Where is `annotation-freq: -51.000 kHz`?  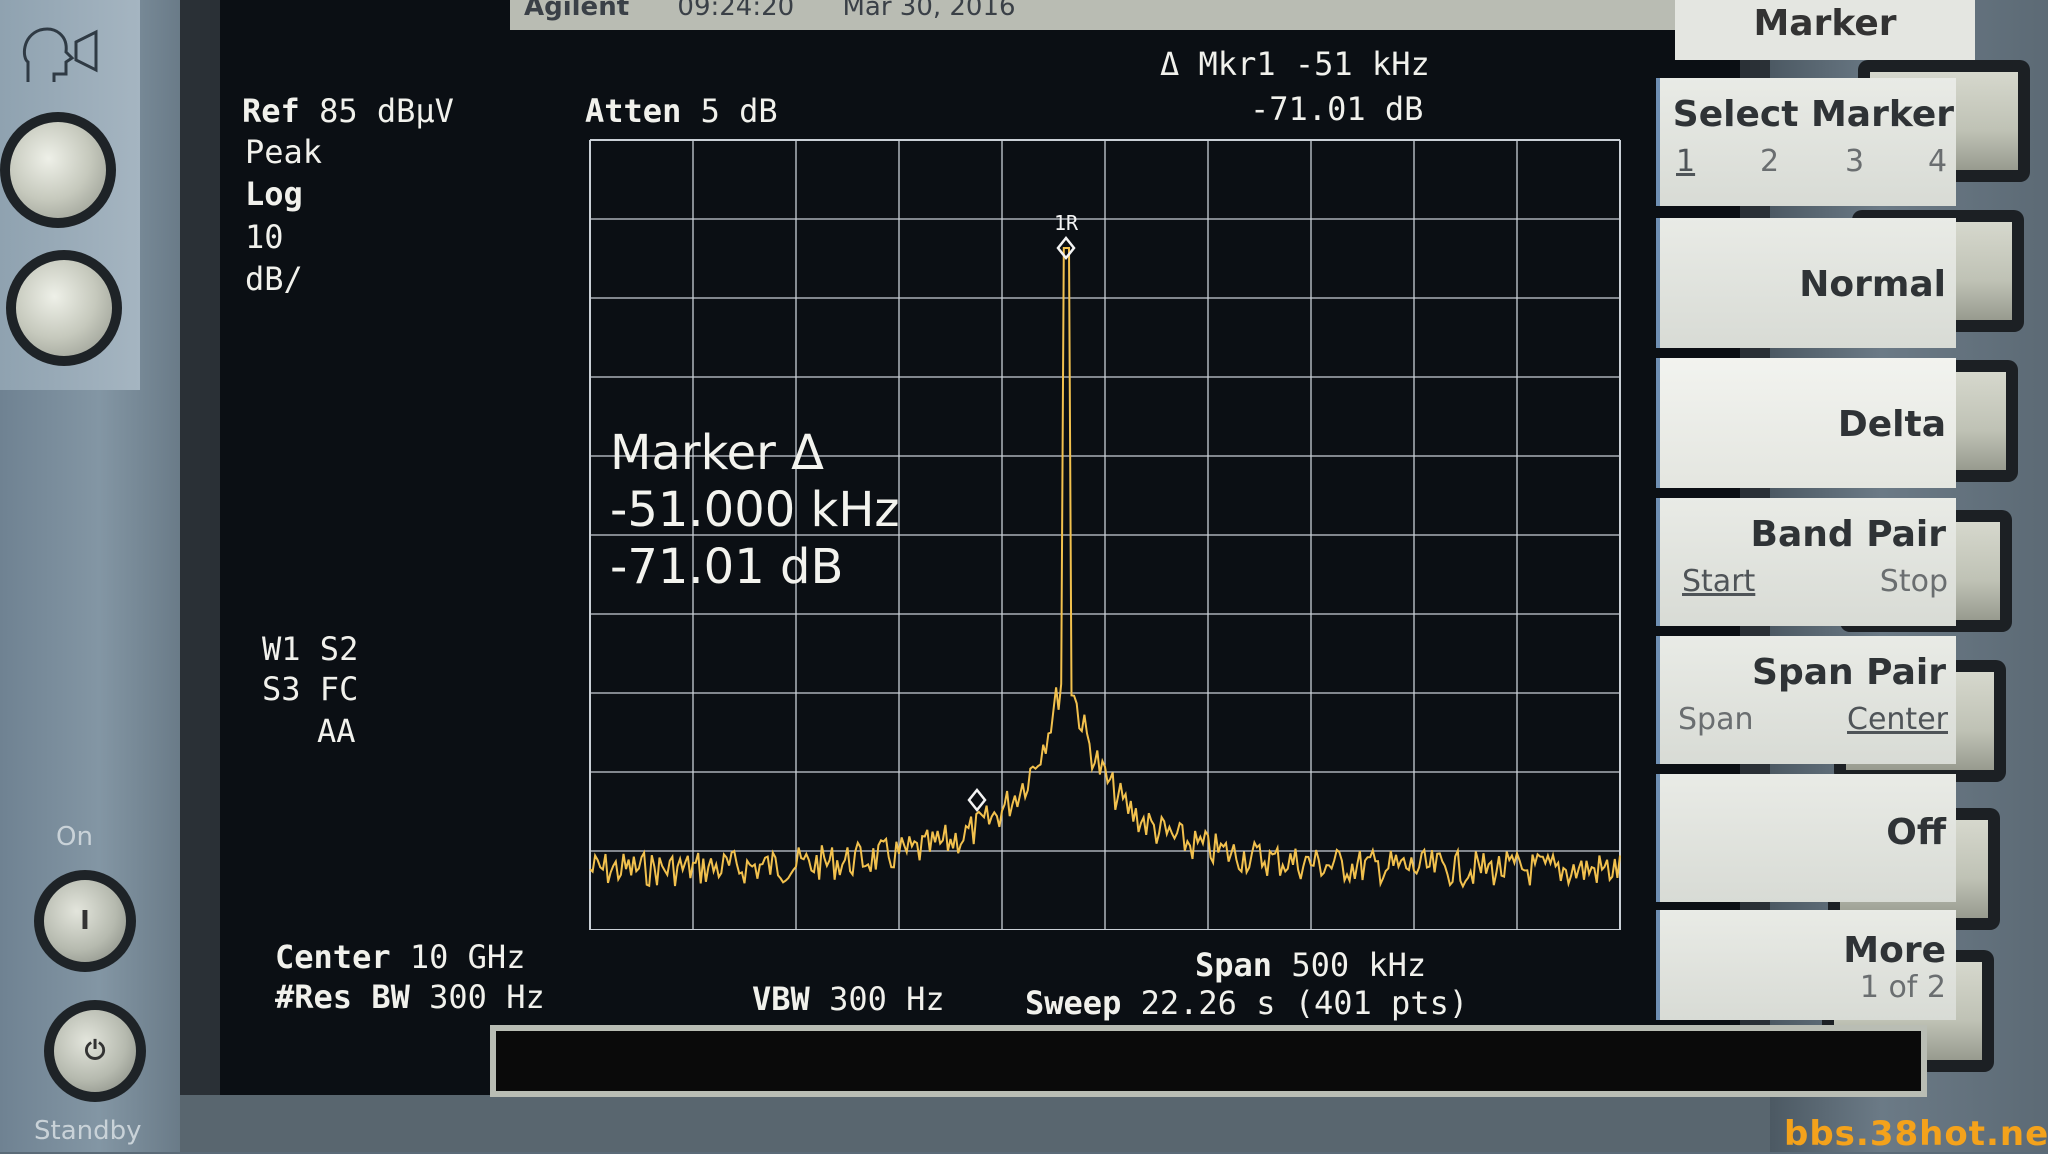 annotation-freq: -51.000 kHz is located at coordinates (755, 510).